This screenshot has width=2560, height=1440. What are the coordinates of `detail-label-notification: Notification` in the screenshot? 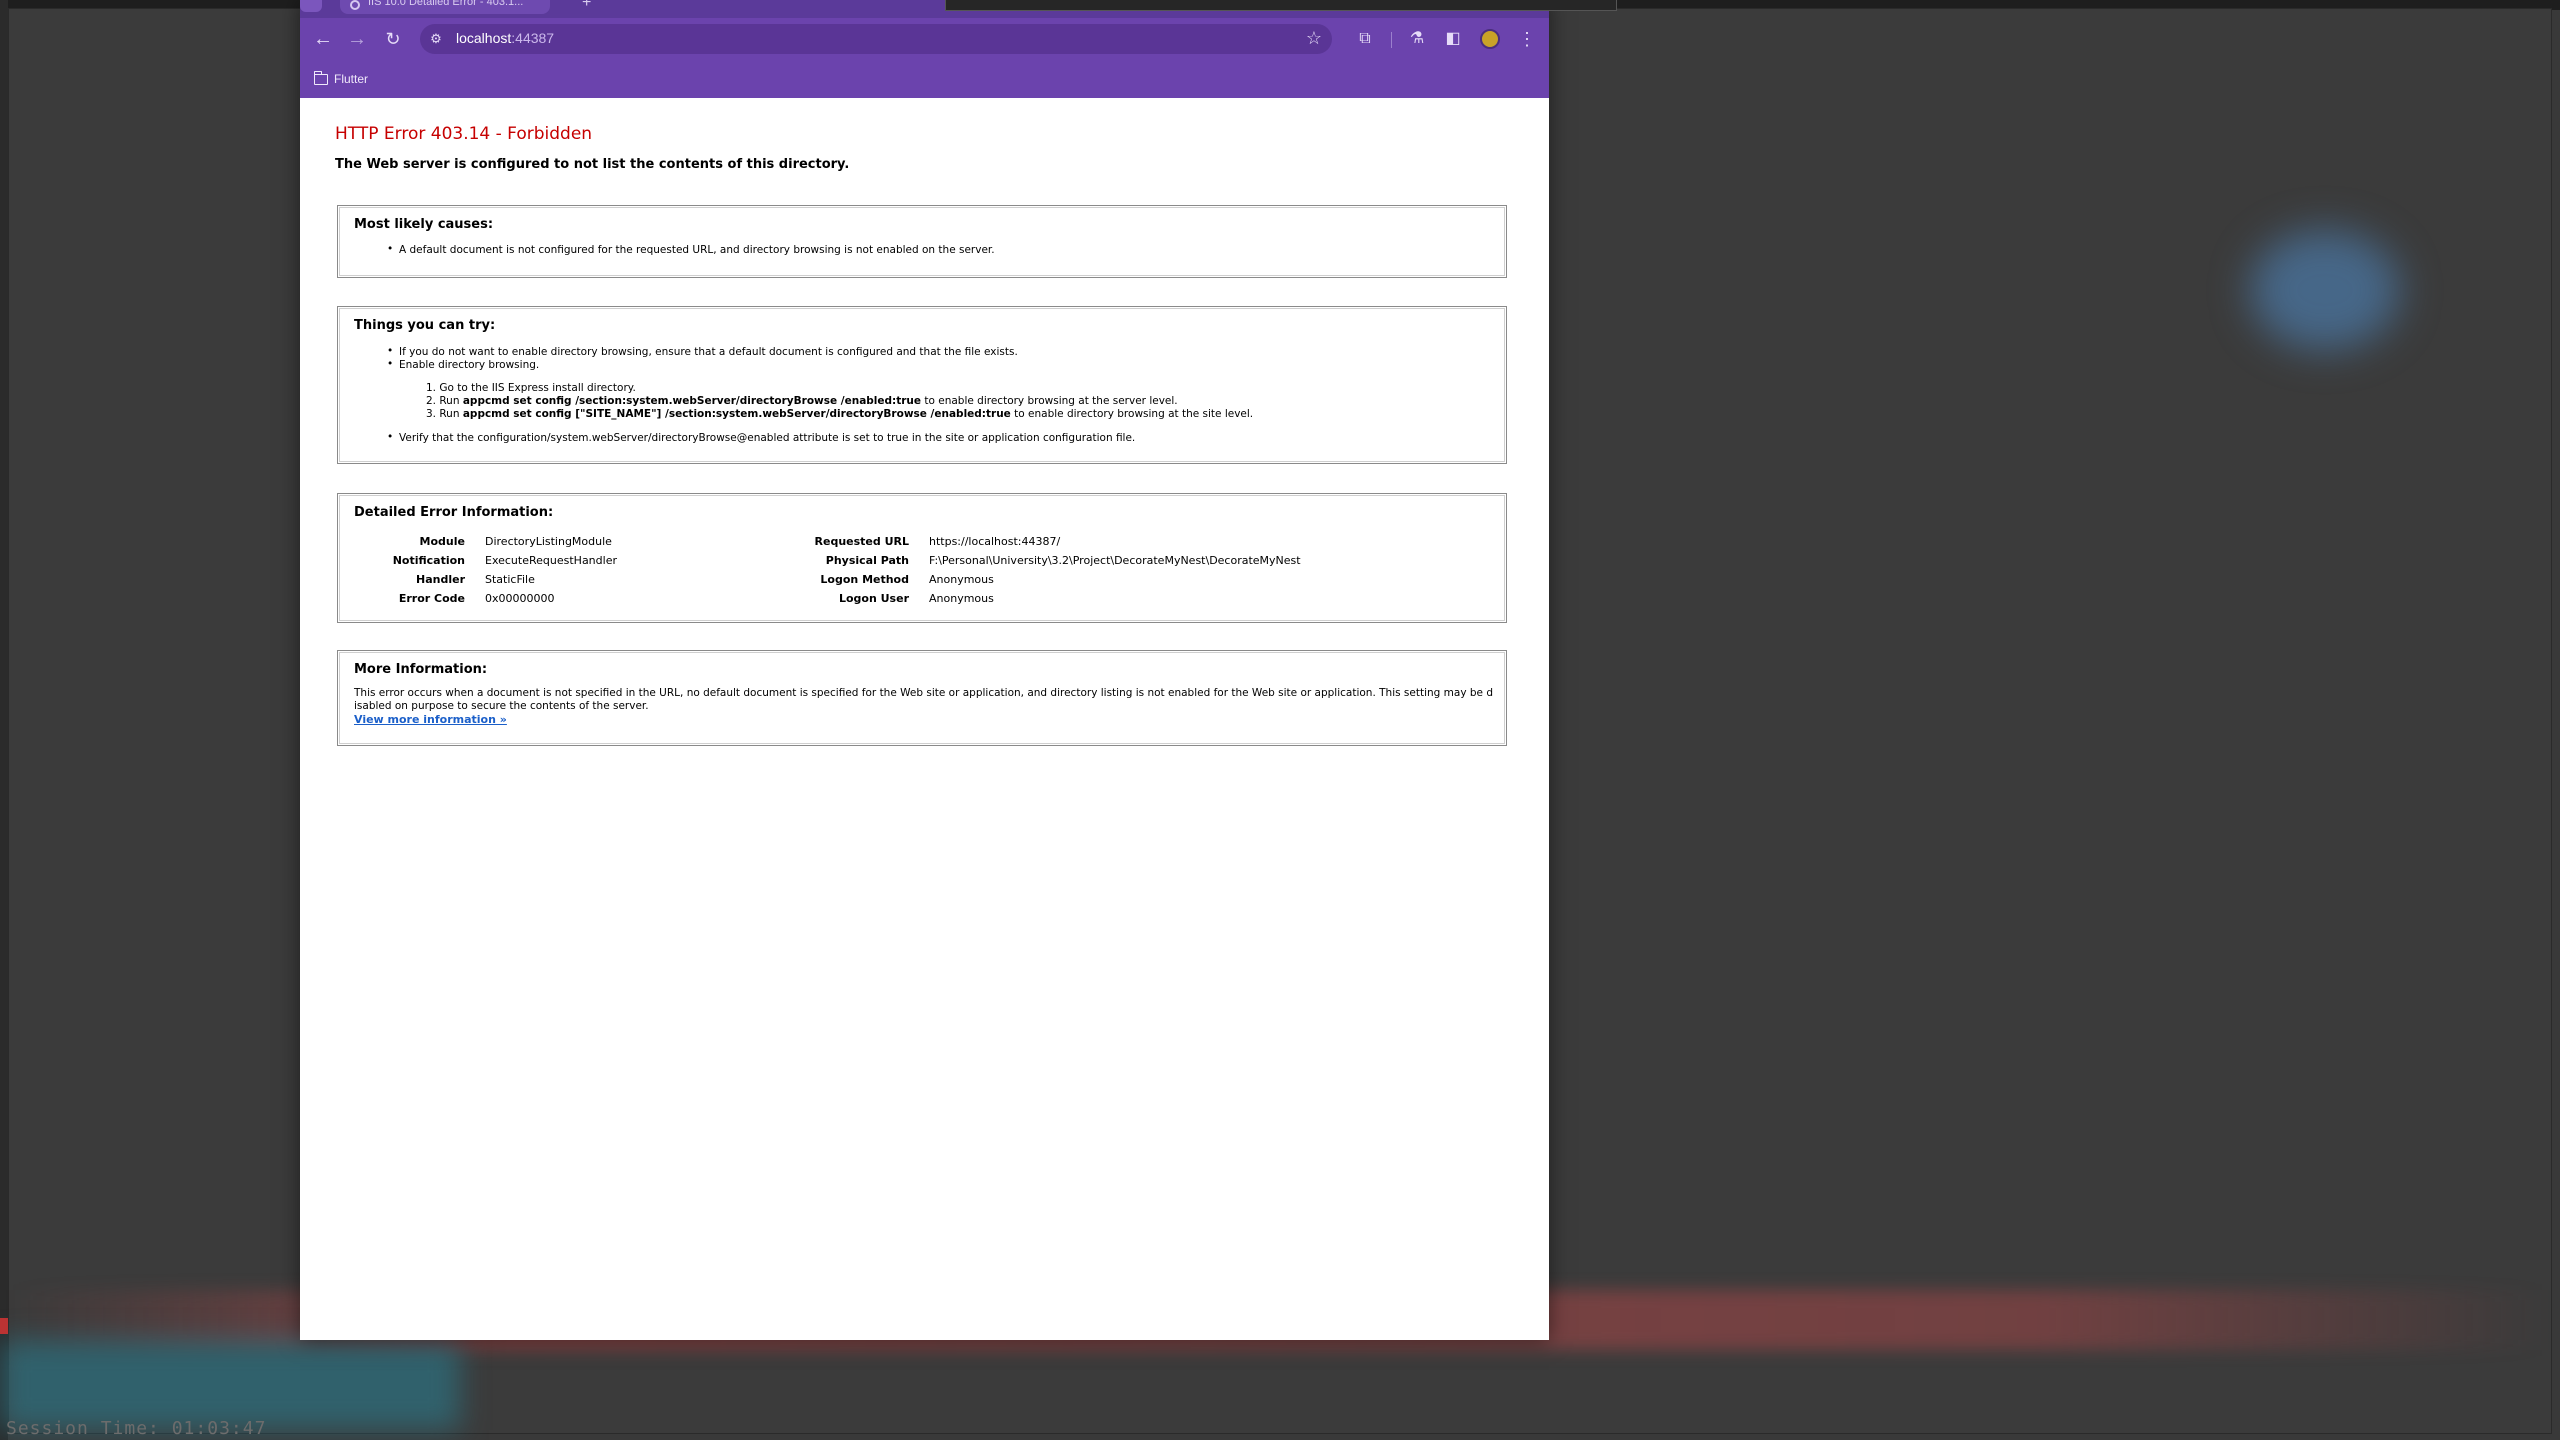 It's located at (428, 560).